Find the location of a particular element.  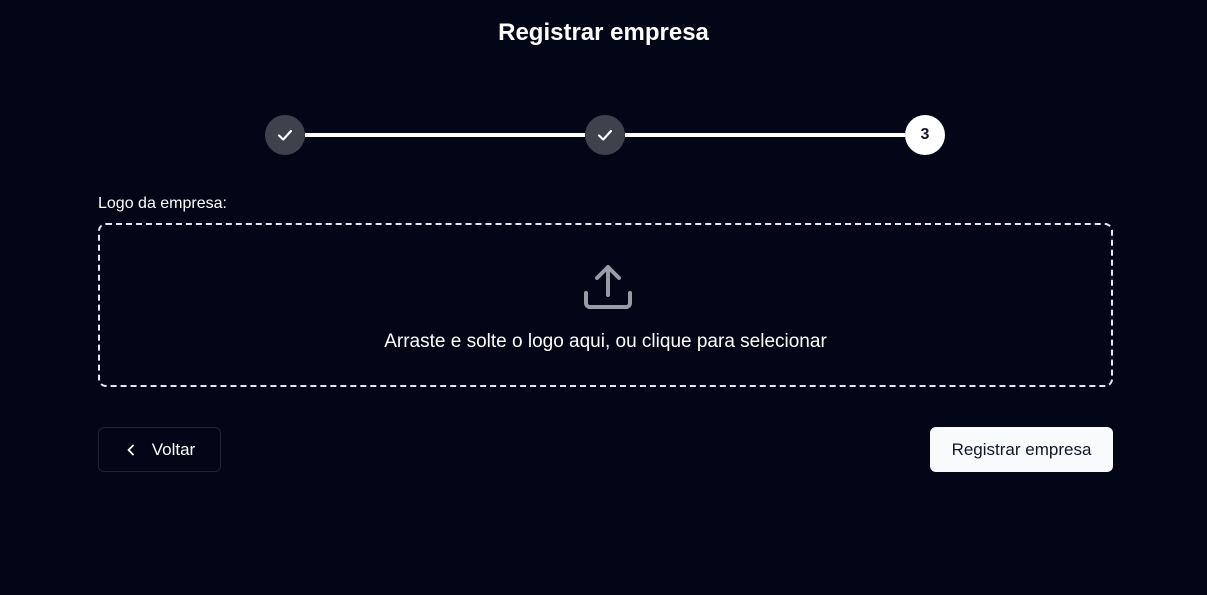

register-company-button: Registrar empresa is located at coordinates (1021, 449).